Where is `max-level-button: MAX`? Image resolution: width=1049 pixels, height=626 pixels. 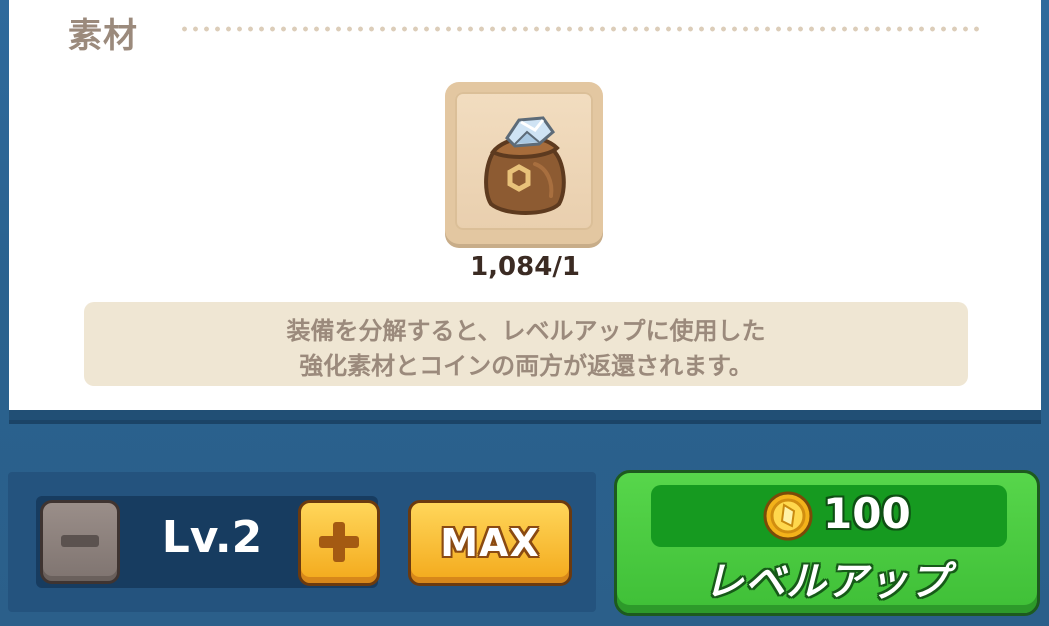 max-level-button: MAX is located at coordinates (490, 543).